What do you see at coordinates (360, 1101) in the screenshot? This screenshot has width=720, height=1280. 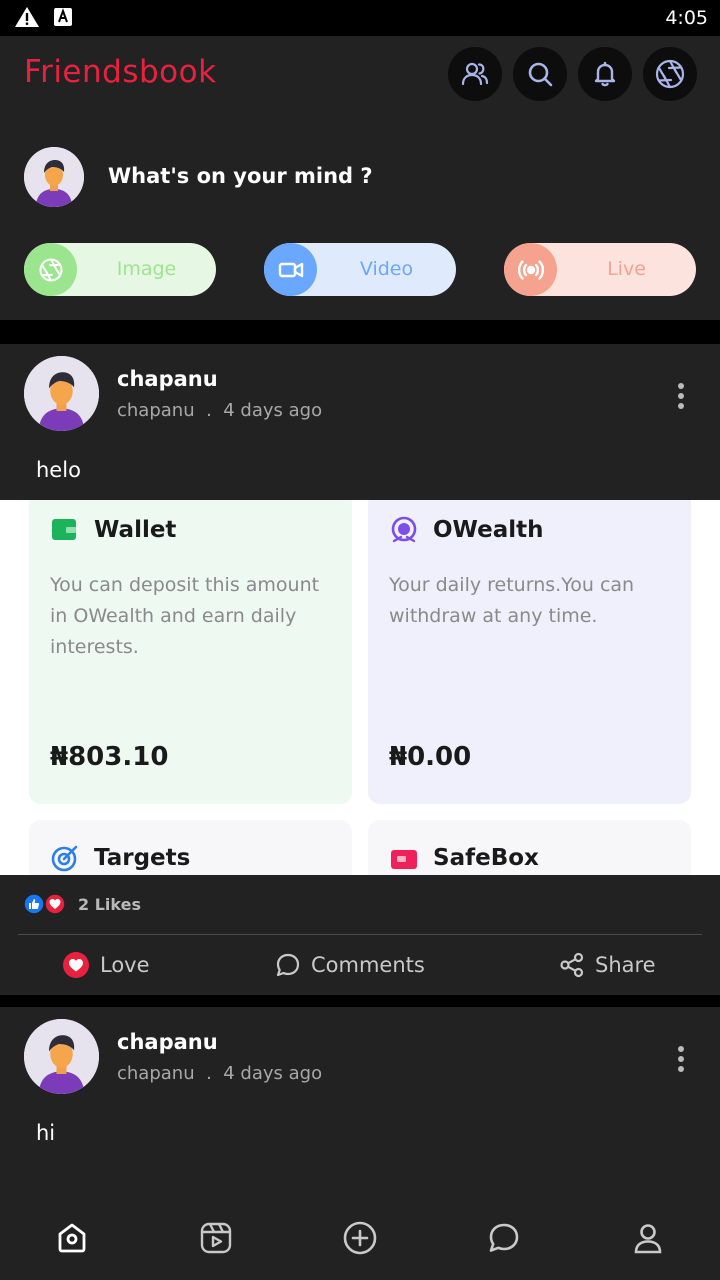 I see `post-card: chapanu chapanu . 4 days ago hi` at bounding box center [360, 1101].